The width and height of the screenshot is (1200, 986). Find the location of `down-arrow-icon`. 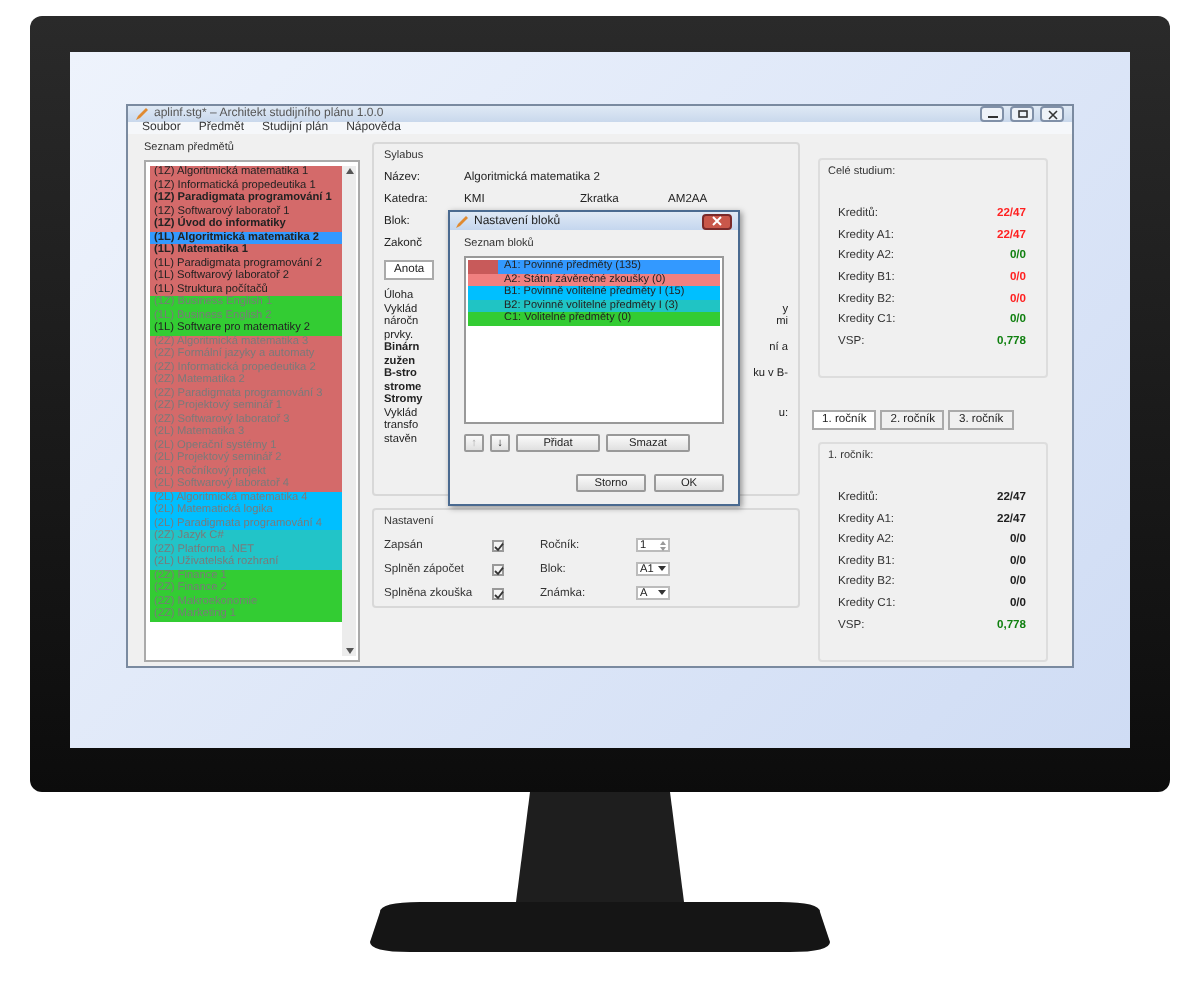

down-arrow-icon is located at coordinates (349, 650).